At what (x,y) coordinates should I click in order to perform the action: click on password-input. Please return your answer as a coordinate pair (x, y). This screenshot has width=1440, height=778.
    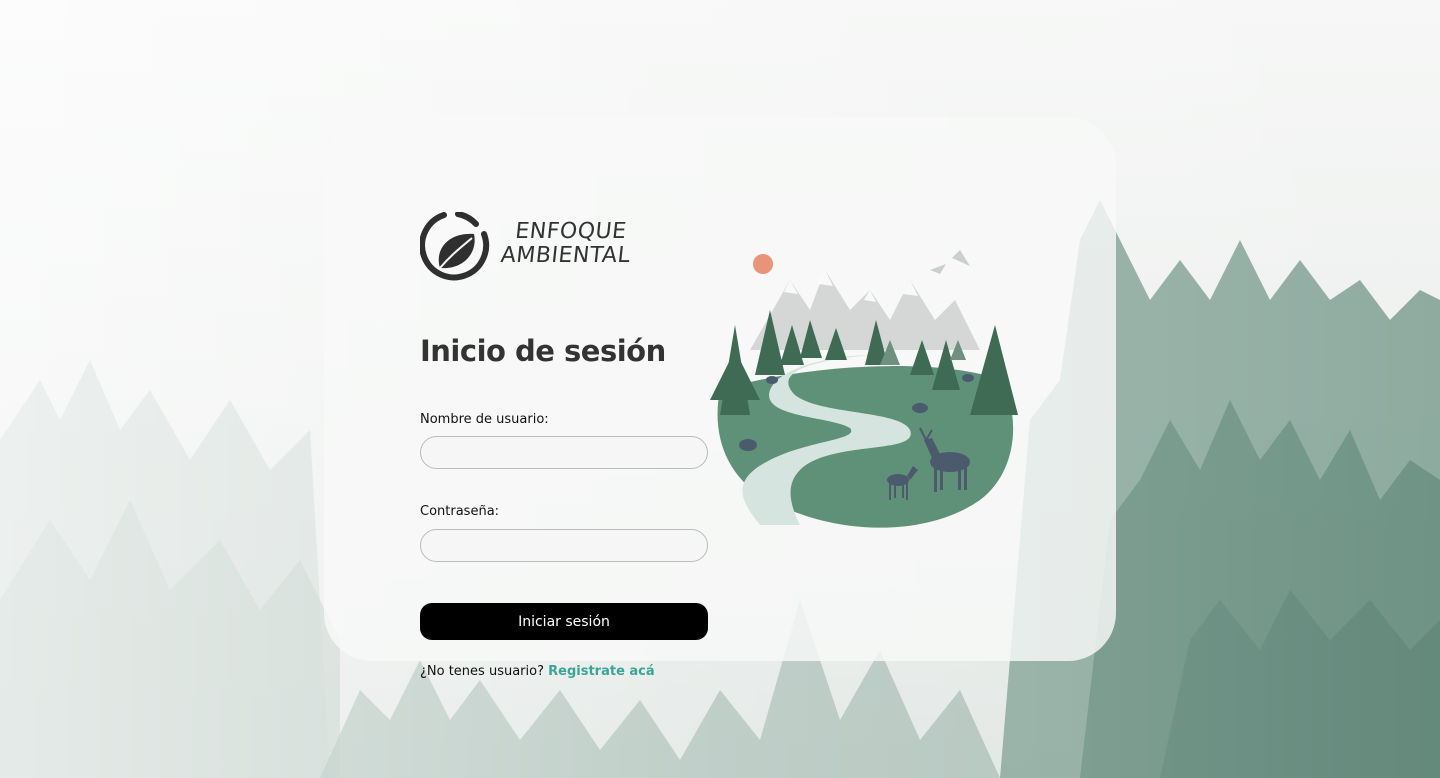
    Looking at the image, I should click on (564, 545).